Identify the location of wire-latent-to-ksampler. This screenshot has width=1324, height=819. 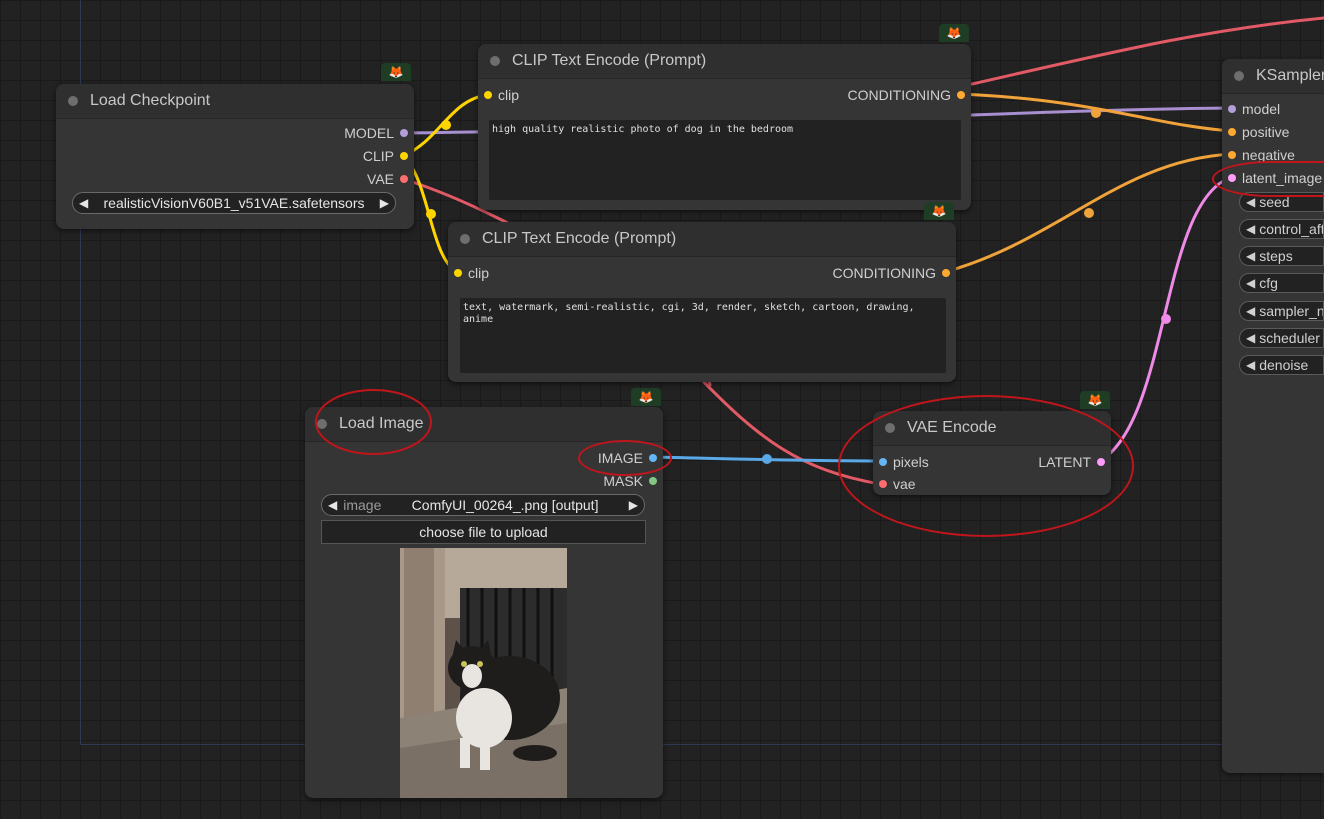
(1166, 319).